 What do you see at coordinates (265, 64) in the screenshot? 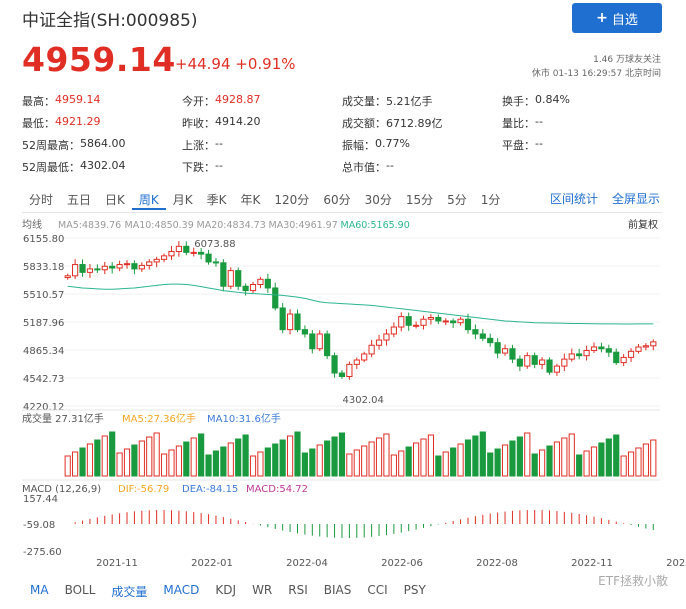
I see `change-percent: +0.91%` at bounding box center [265, 64].